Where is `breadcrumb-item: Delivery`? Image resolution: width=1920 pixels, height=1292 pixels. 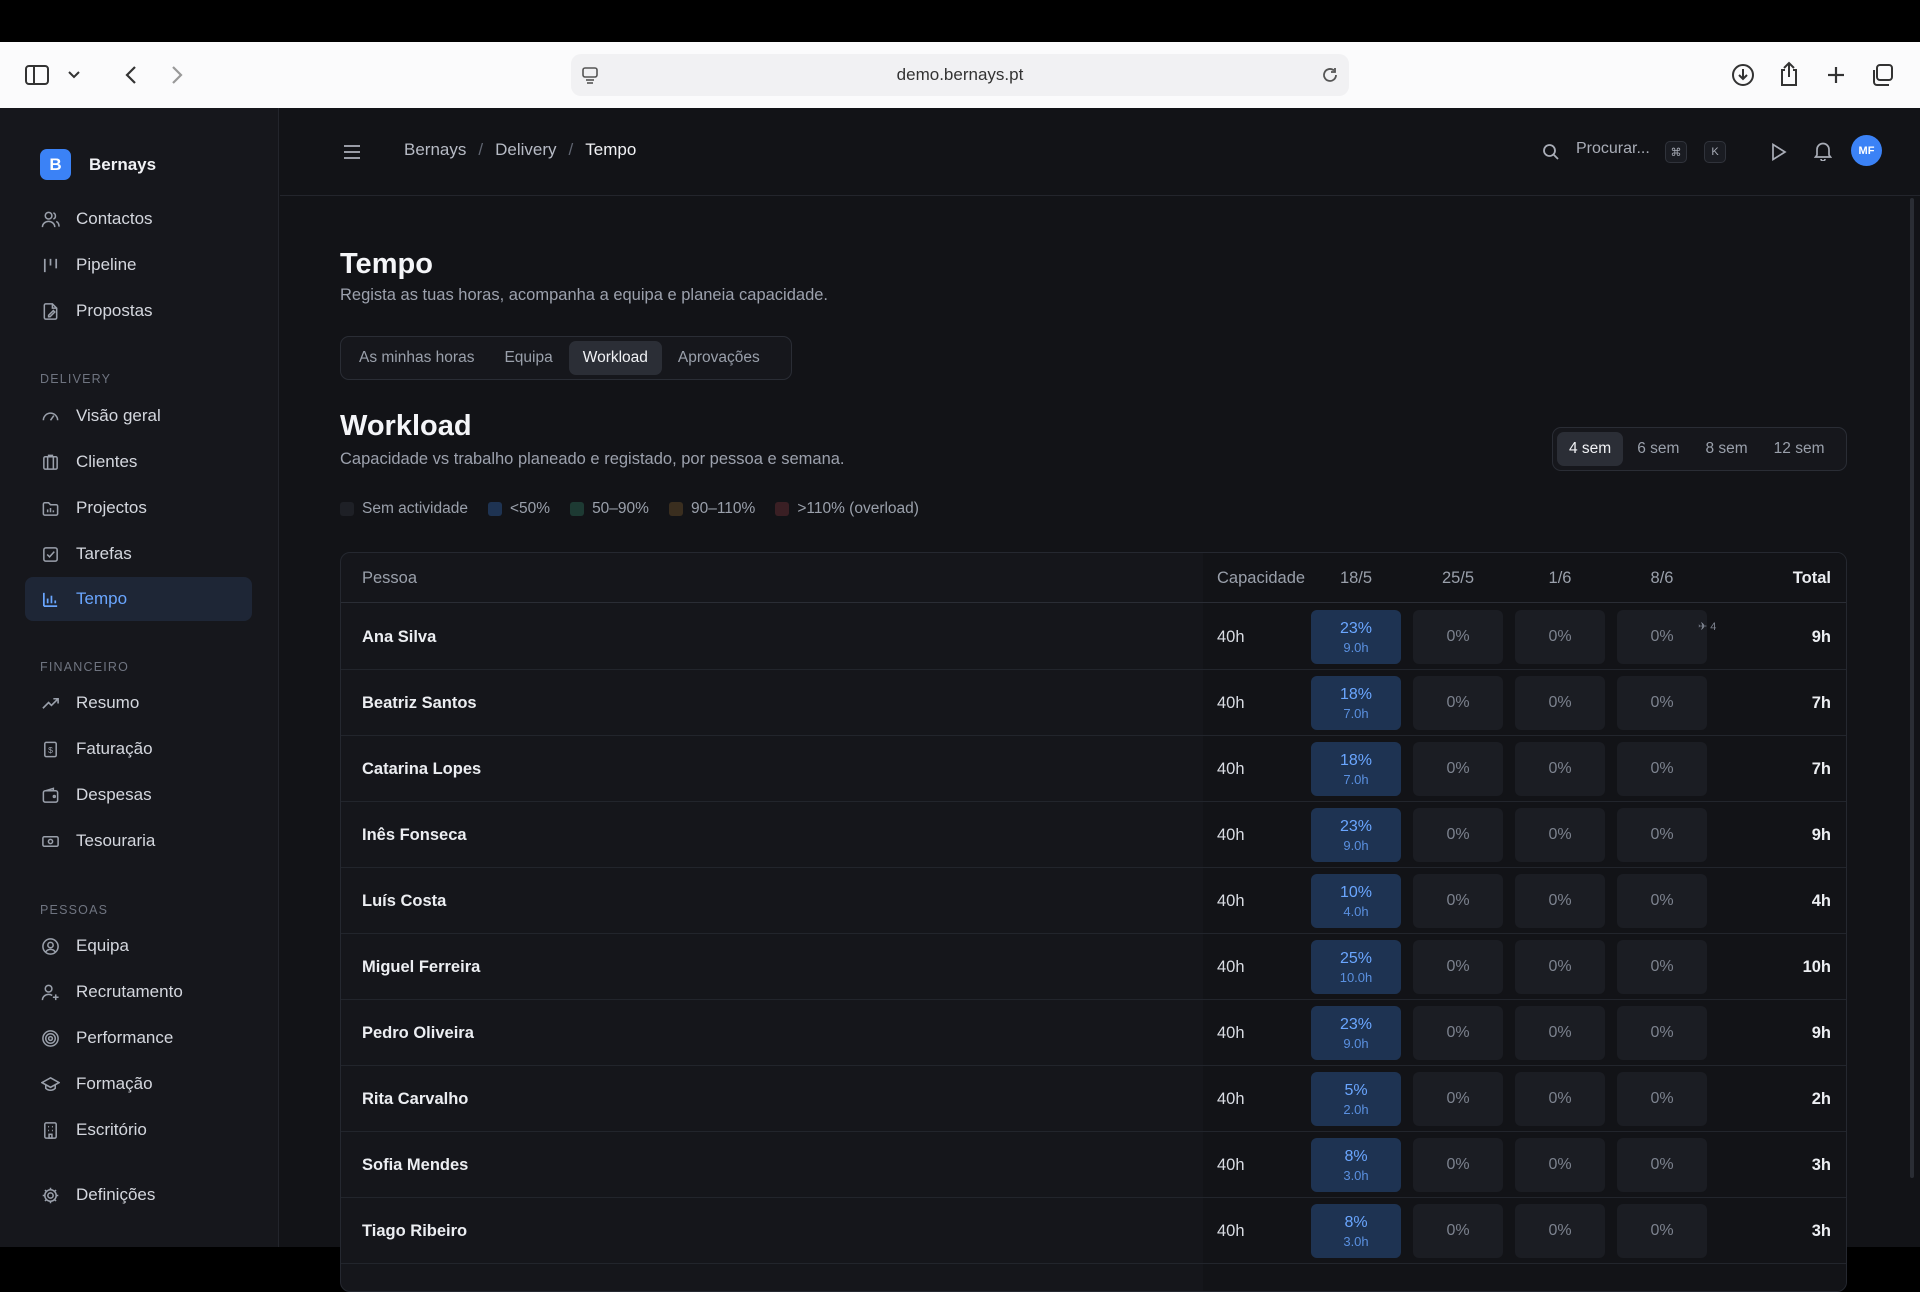
breadcrumb-item: Delivery is located at coordinates (525, 150).